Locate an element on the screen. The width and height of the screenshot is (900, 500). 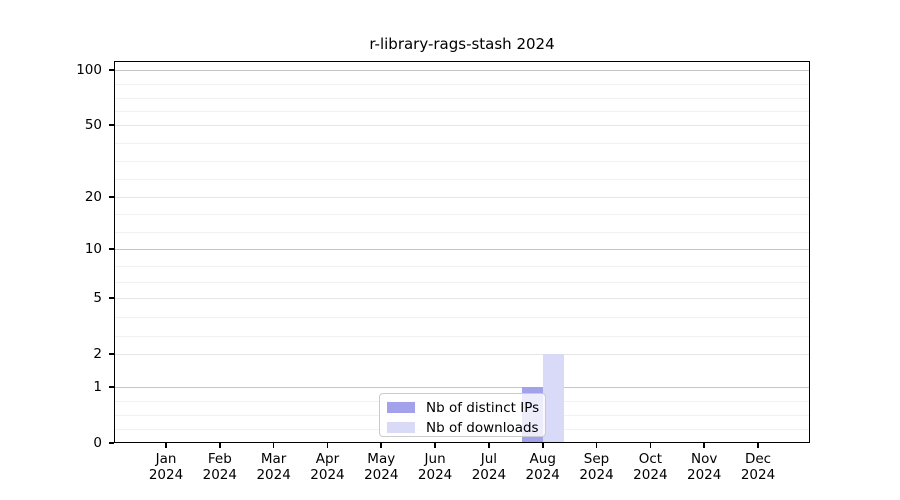
x-tick-month: Jun is located at coordinates (435, 459).